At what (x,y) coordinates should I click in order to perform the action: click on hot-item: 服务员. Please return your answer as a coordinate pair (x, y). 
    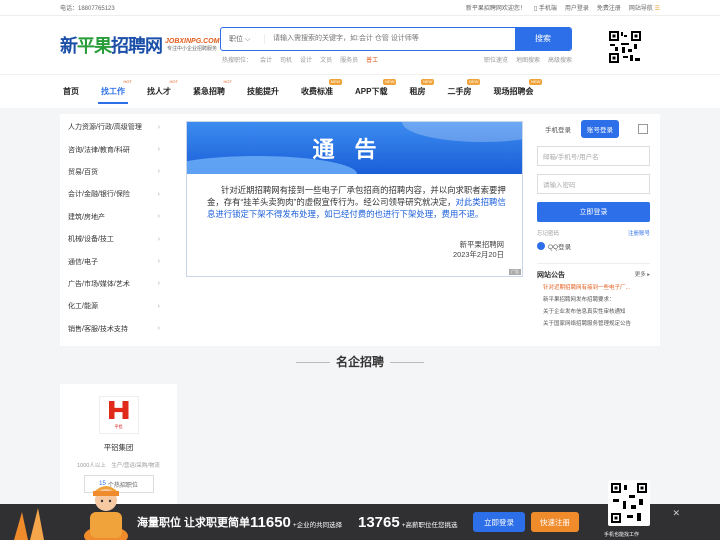
    Looking at the image, I should click on (349, 59).